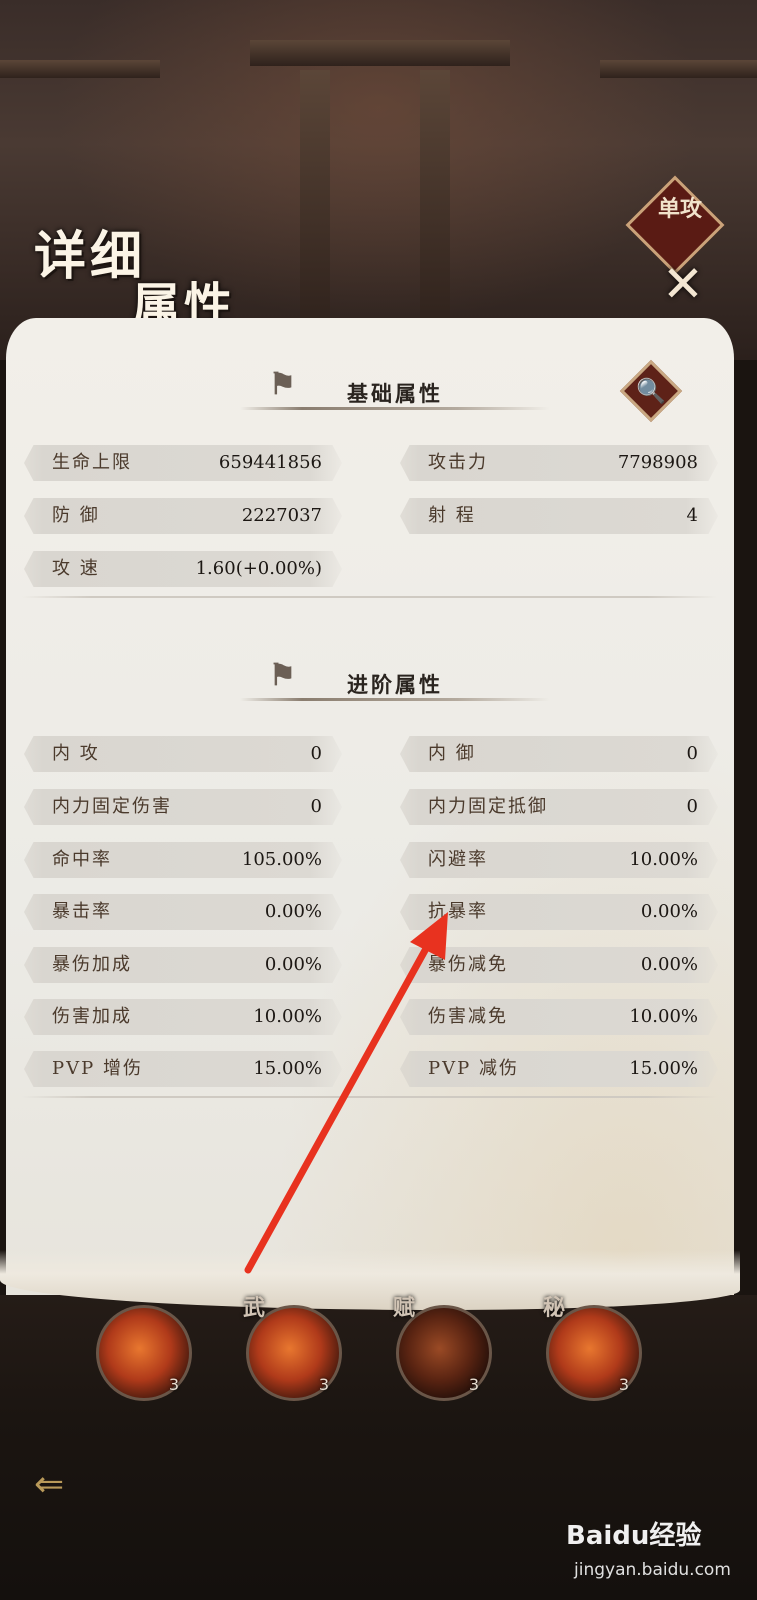 This screenshot has height=1600, width=757. Describe the element at coordinates (183, 807) in the screenshot. I see `stat-row: 内力固定伤害 0` at that location.